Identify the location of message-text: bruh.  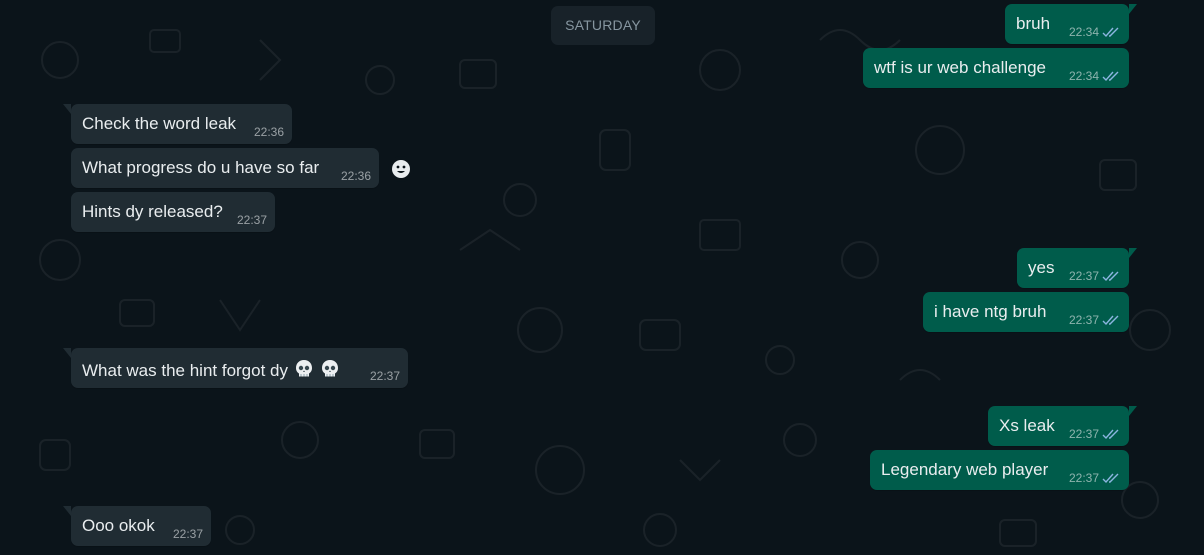
(1033, 23).